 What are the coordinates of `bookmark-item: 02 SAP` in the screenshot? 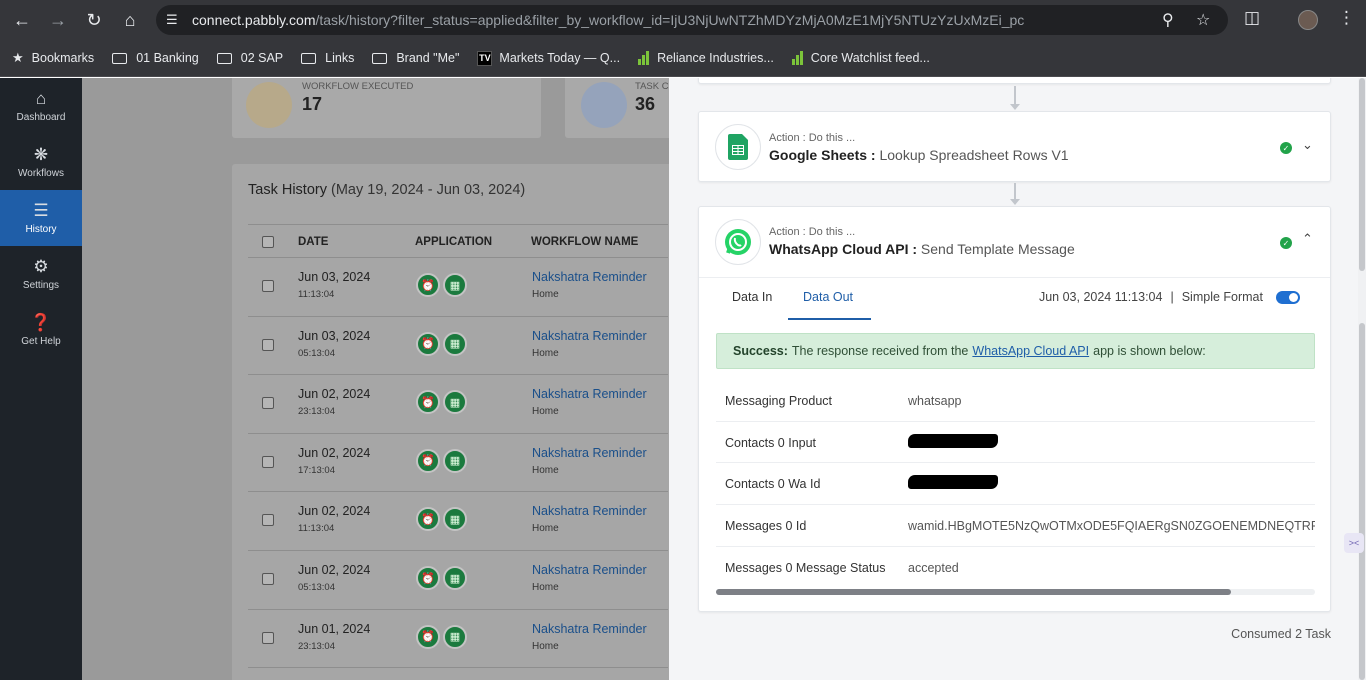 It's located at (249, 58).